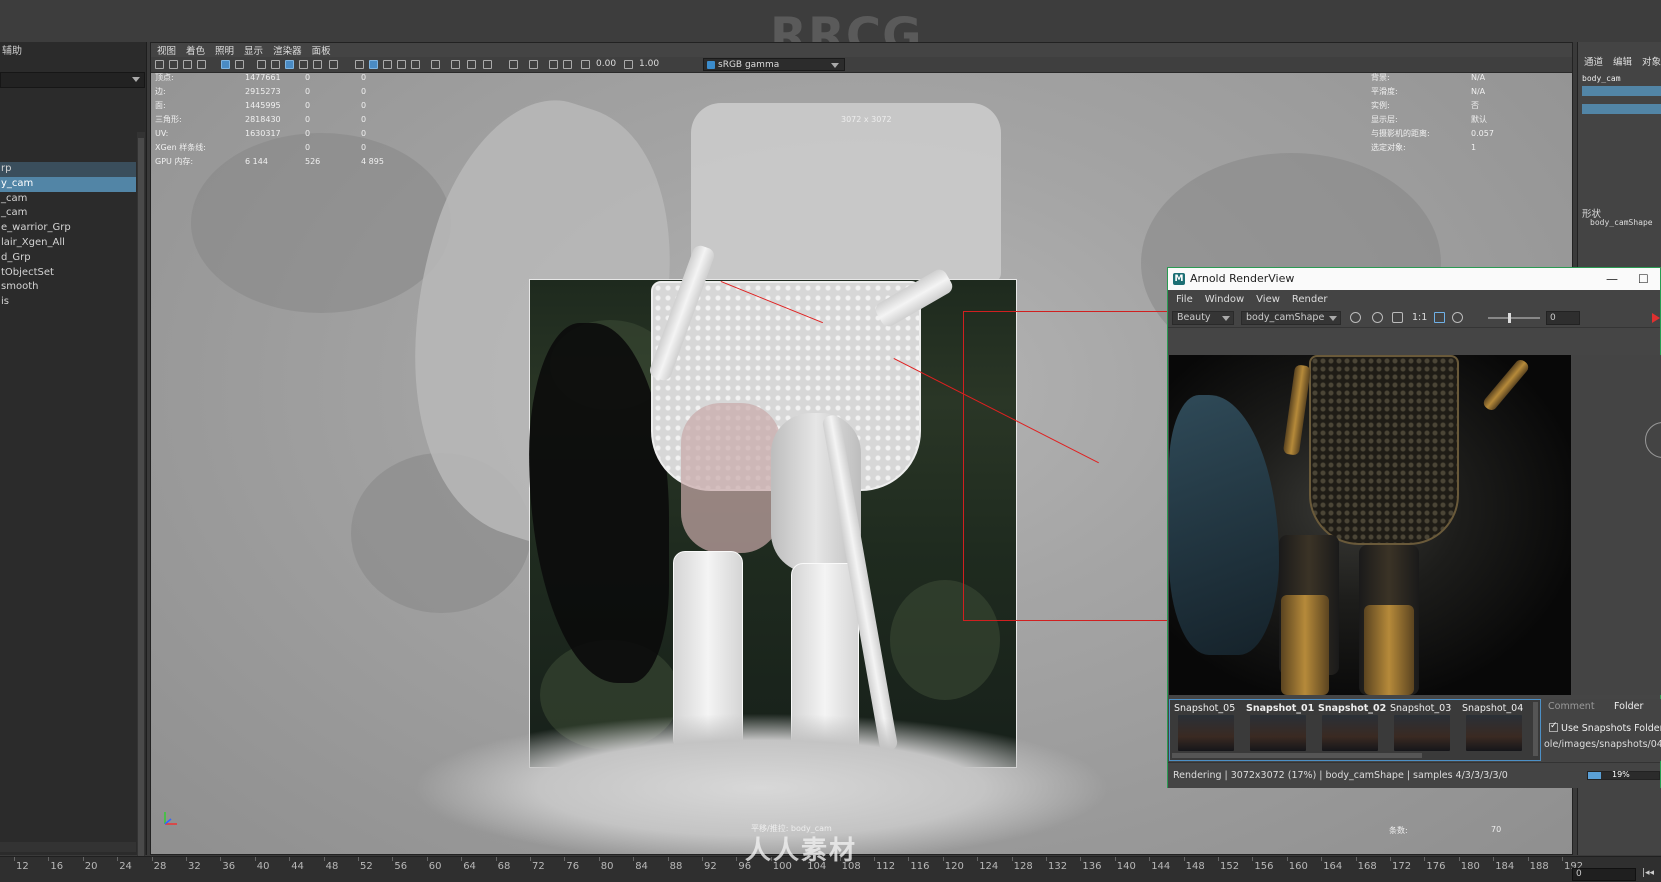 Image resolution: width=1661 pixels, height=882 pixels. What do you see at coordinates (68, 169) in the screenshot?
I see `outliner-item: rp` at bounding box center [68, 169].